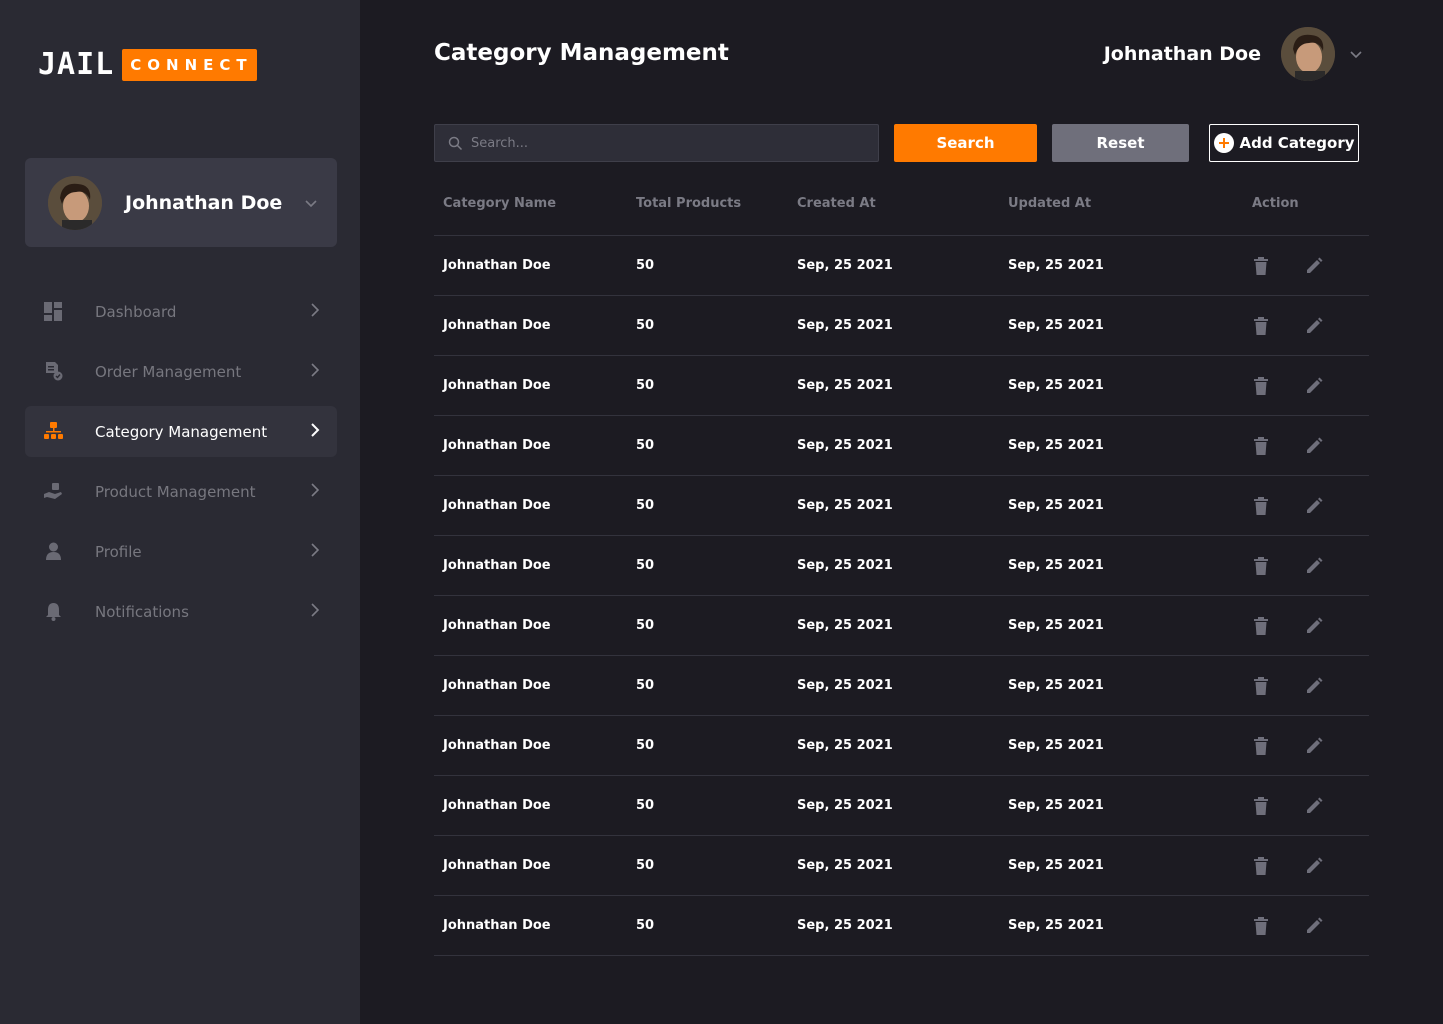  What do you see at coordinates (147, 65) in the screenshot?
I see `app-logo: JAIL CONNECT` at bounding box center [147, 65].